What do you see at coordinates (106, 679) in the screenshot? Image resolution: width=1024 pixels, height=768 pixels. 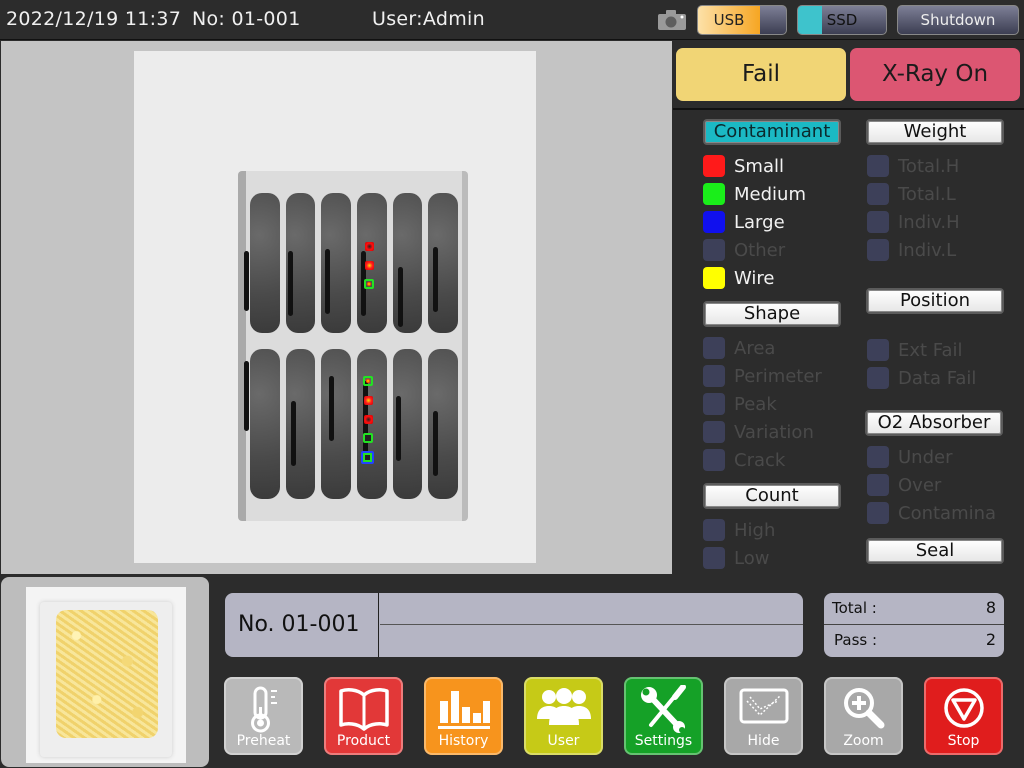 I see `package-bag` at bounding box center [106, 679].